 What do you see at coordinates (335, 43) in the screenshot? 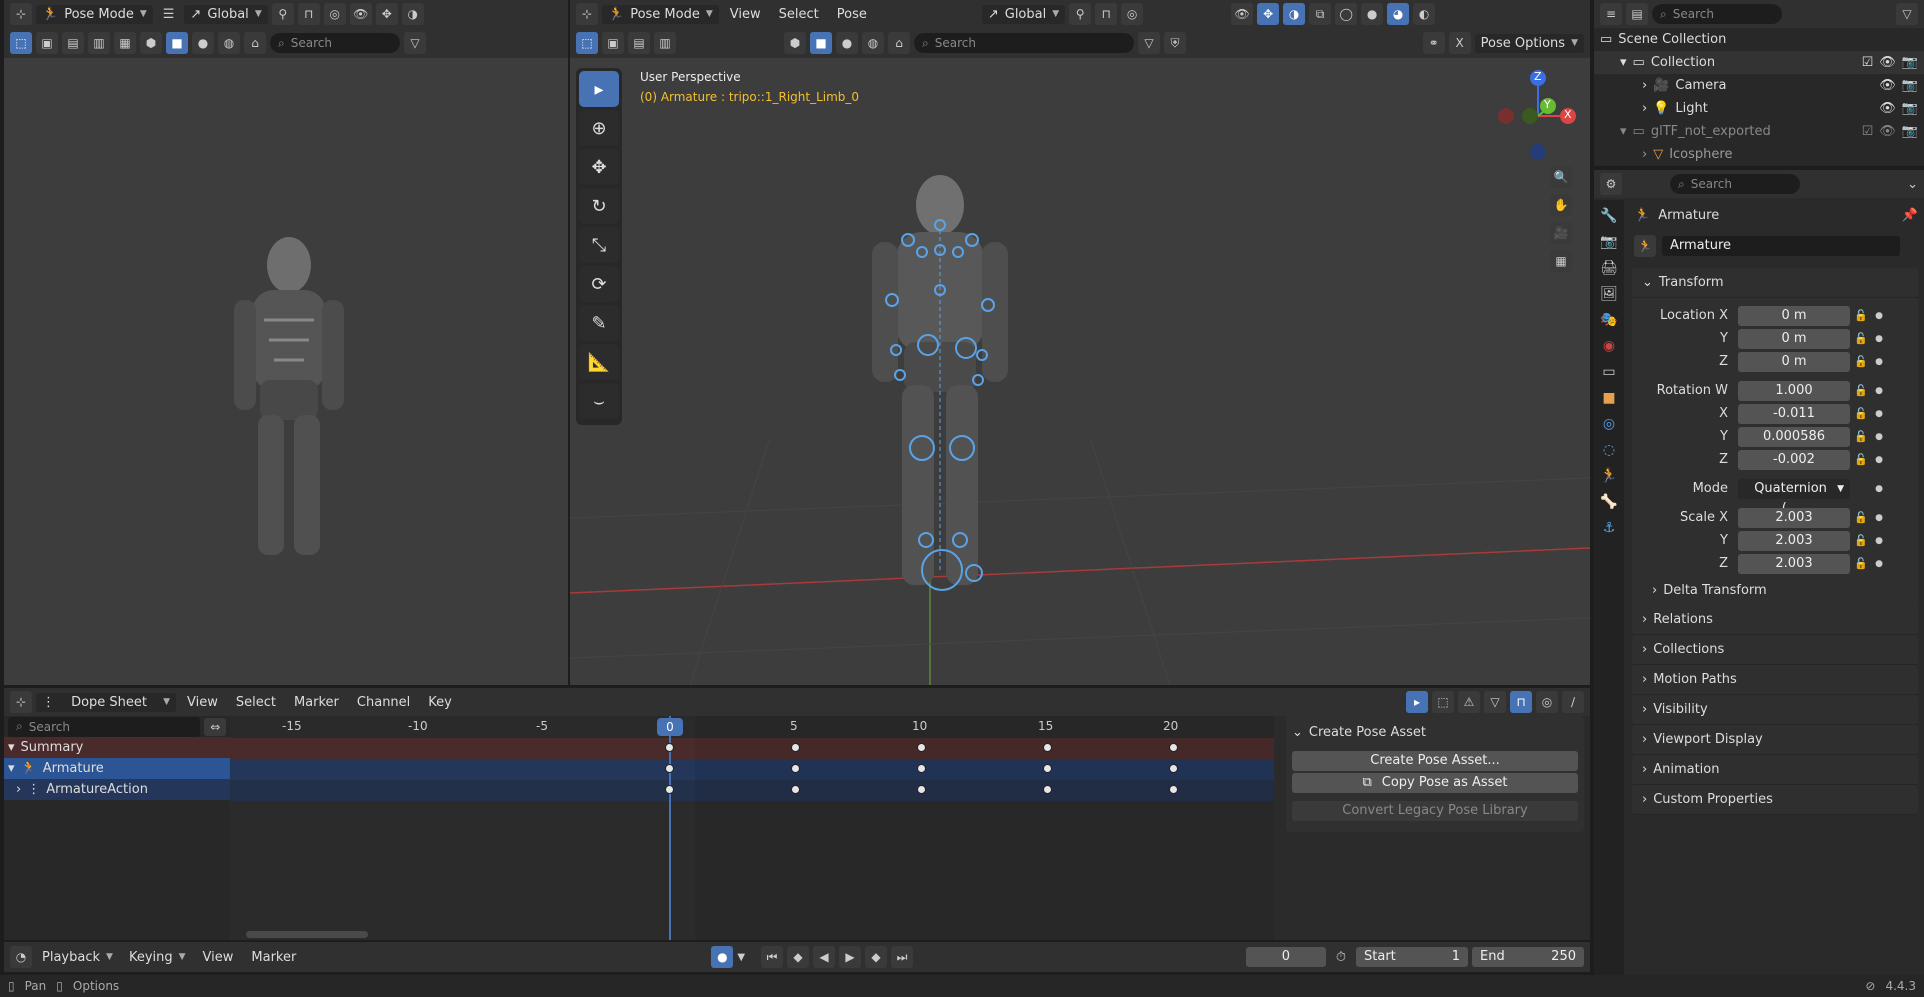
I see `left-search-input: ⌕ Search` at bounding box center [335, 43].